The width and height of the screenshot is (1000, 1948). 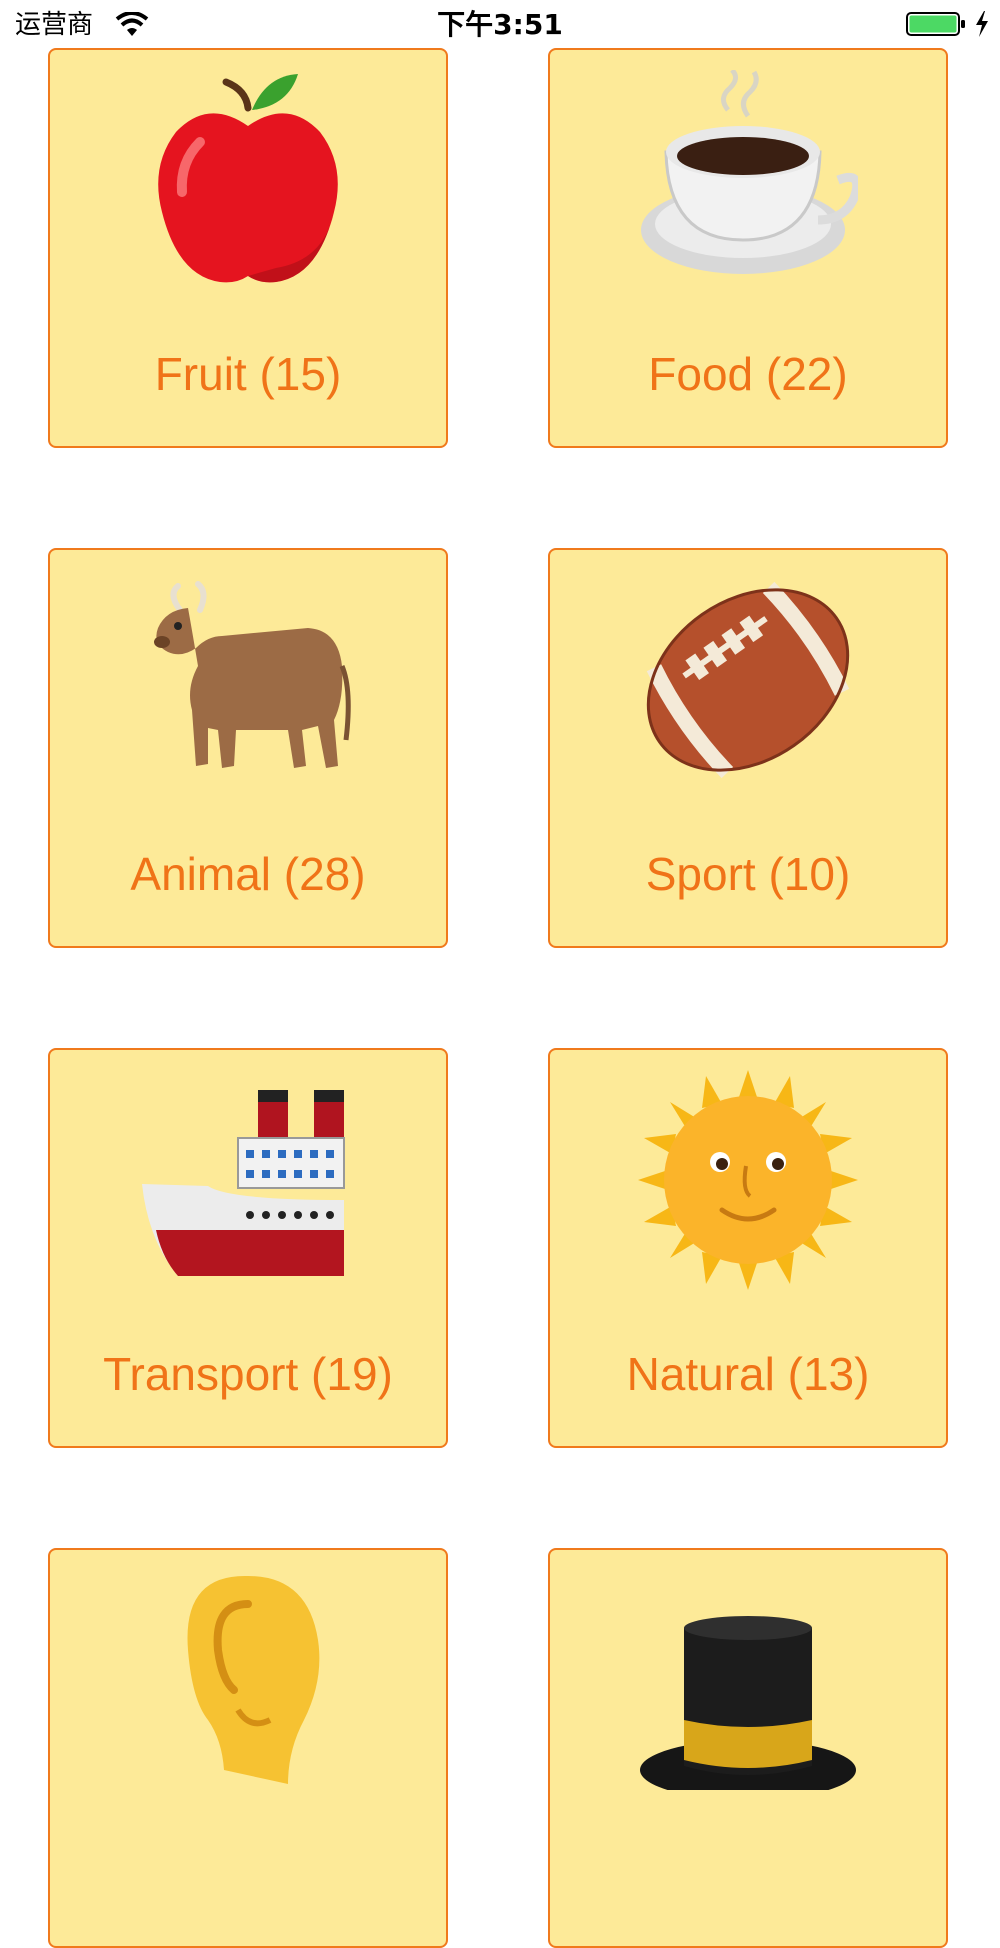 What do you see at coordinates (748, 1374) in the screenshot?
I see `tile-label: Natural (13)` at bounding box center [748, 1374].